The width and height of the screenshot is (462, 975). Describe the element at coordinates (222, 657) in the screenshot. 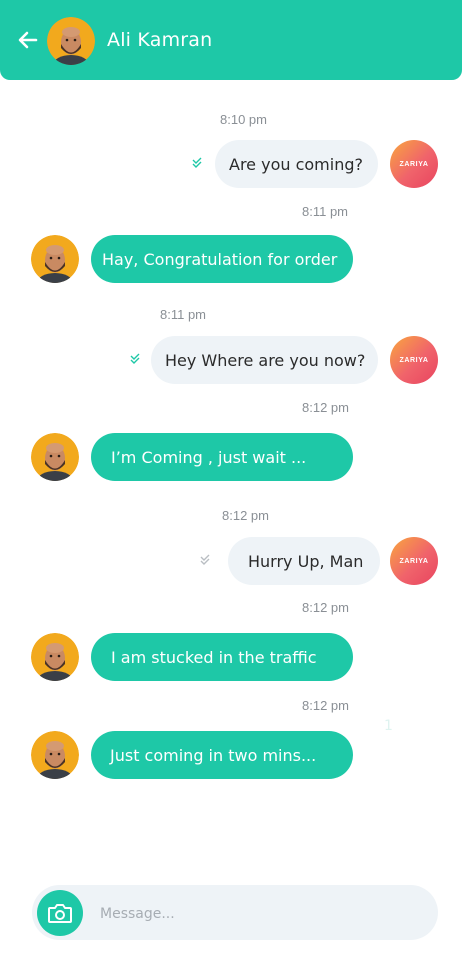

I see `incoming-message: I am stucked in the traffic` at that location.